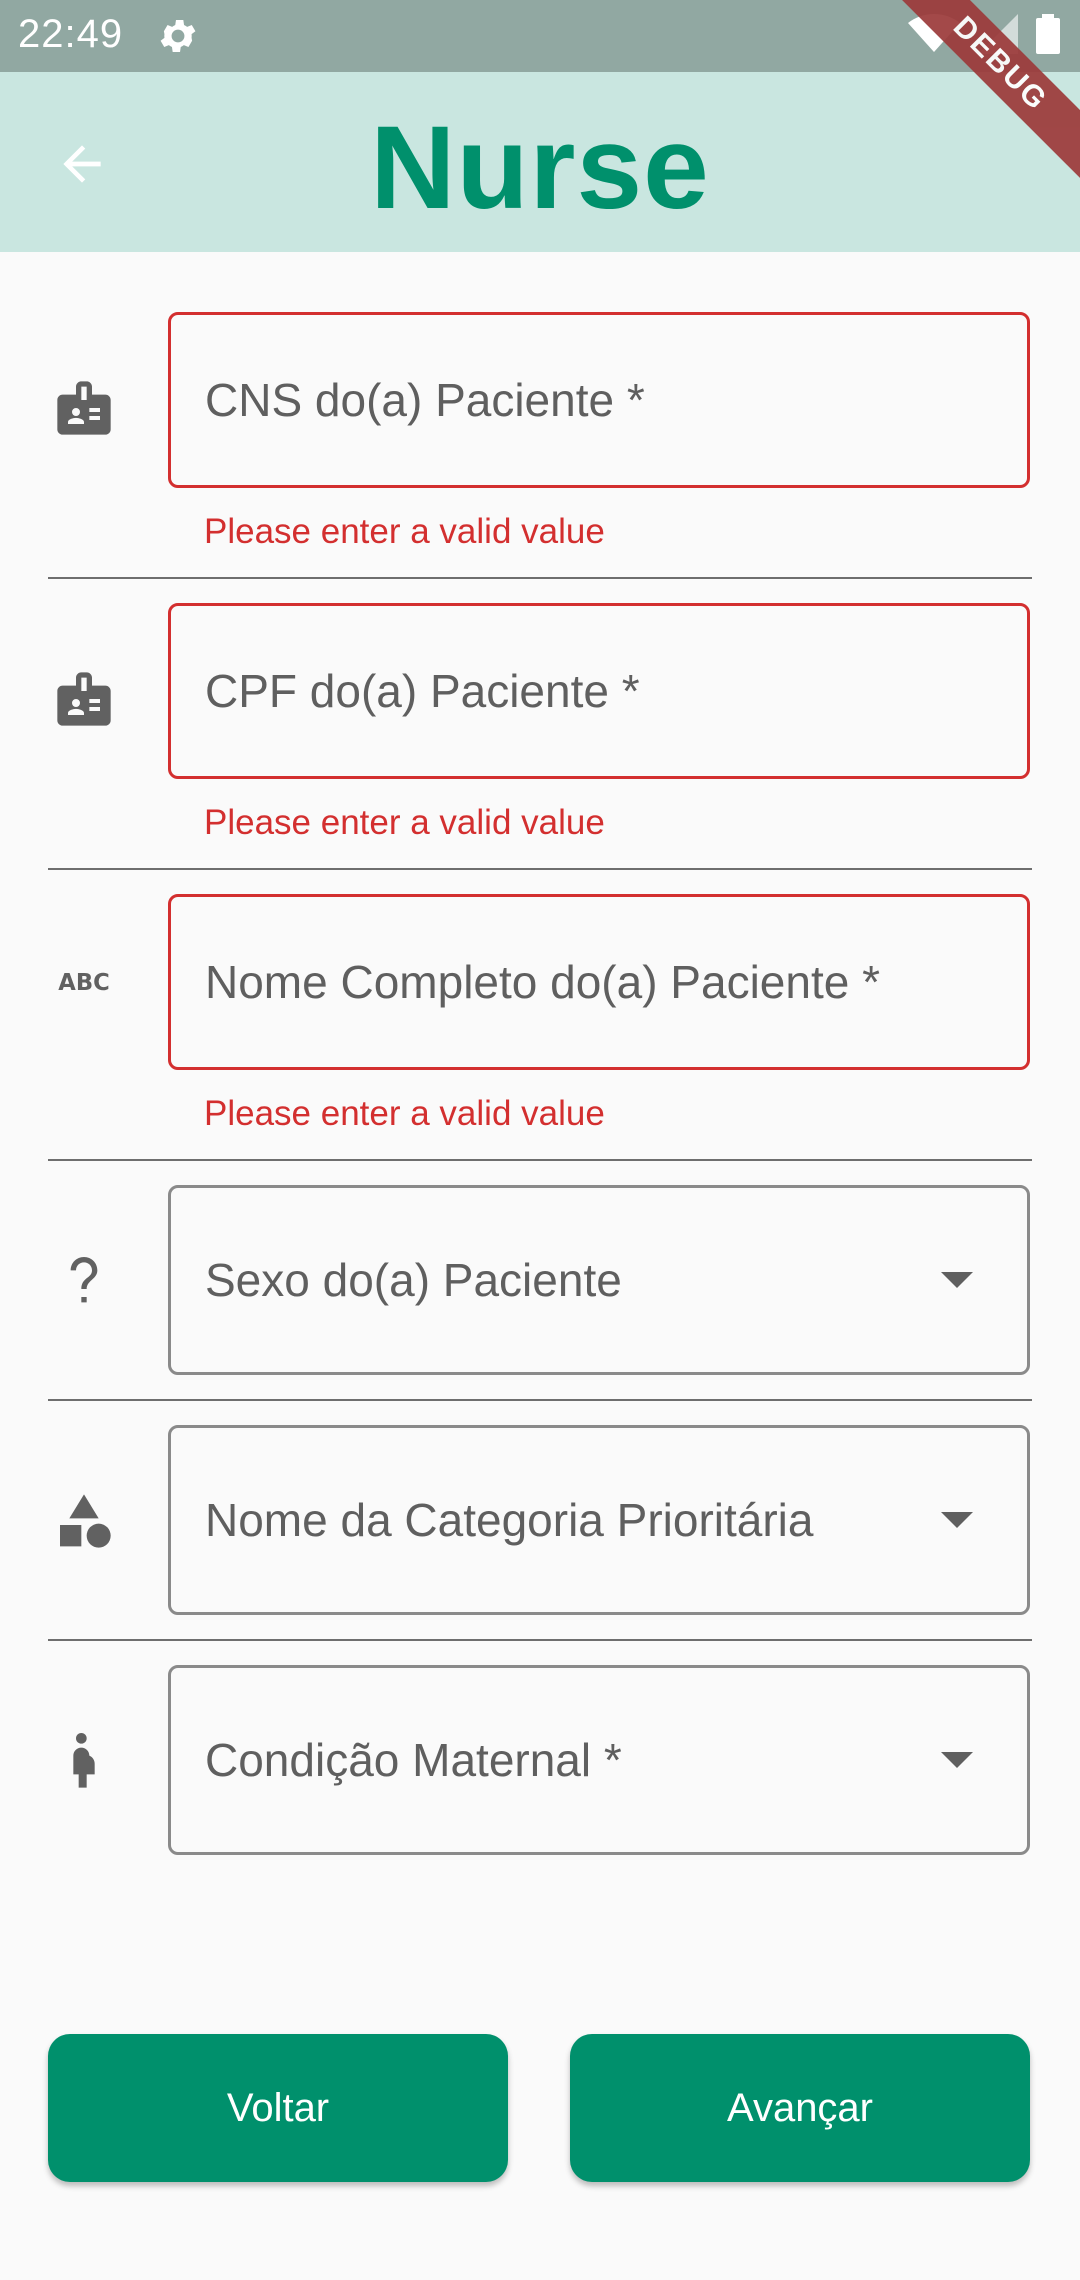 The width and height of the screenshot is (1080, 2280). Describe the element at coordinates (84, 1761) in the screenshot. I see `pregnant-woman-icon` at that location.